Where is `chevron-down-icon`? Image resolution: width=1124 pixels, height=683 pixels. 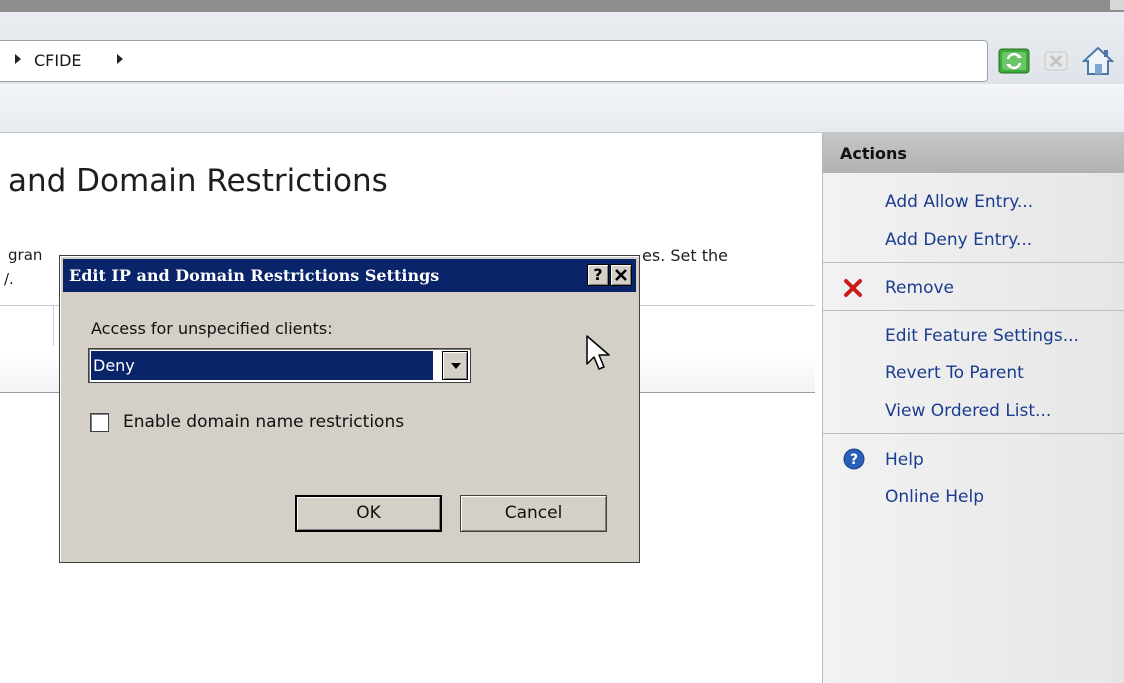 chevron-down-icon is located at coordinates (456, 366).